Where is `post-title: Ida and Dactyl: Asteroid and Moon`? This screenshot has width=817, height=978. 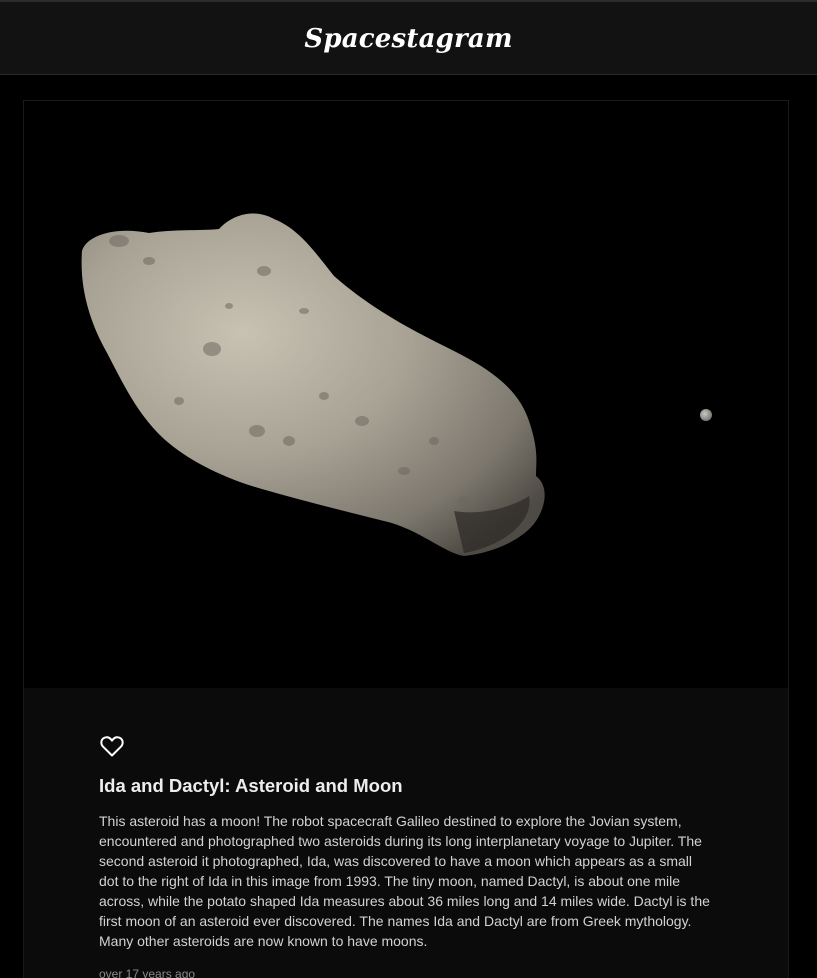 post-title: Ida and Dactyl: Asteroid and Moon is located at coordinates (251, 785).